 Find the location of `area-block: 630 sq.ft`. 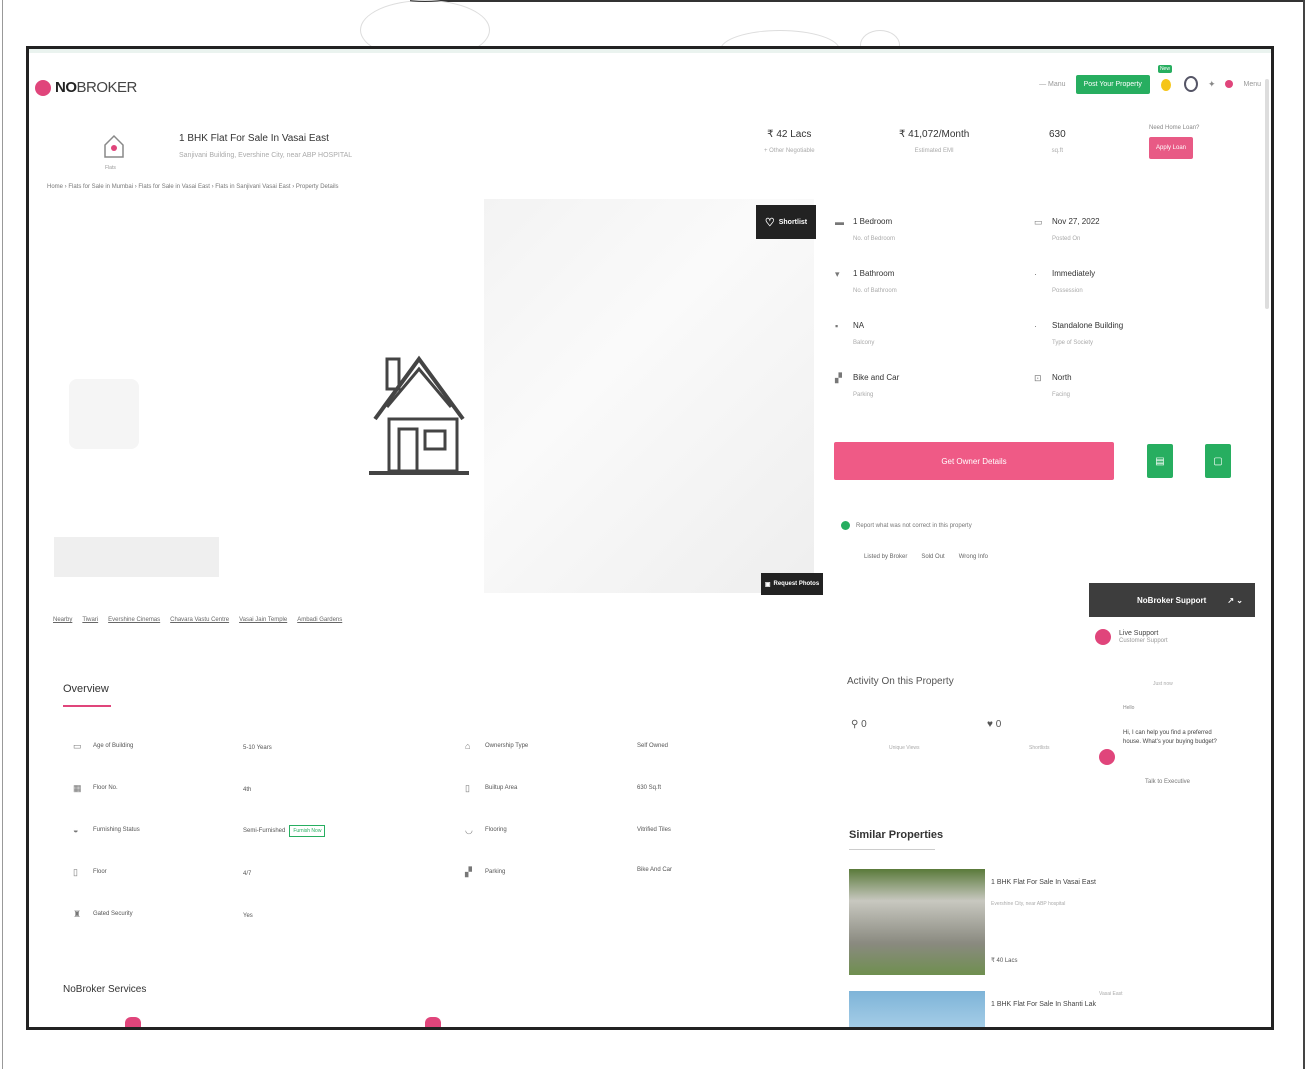

area-block: 630 sq.ft is located at coordinates (1057, 141).